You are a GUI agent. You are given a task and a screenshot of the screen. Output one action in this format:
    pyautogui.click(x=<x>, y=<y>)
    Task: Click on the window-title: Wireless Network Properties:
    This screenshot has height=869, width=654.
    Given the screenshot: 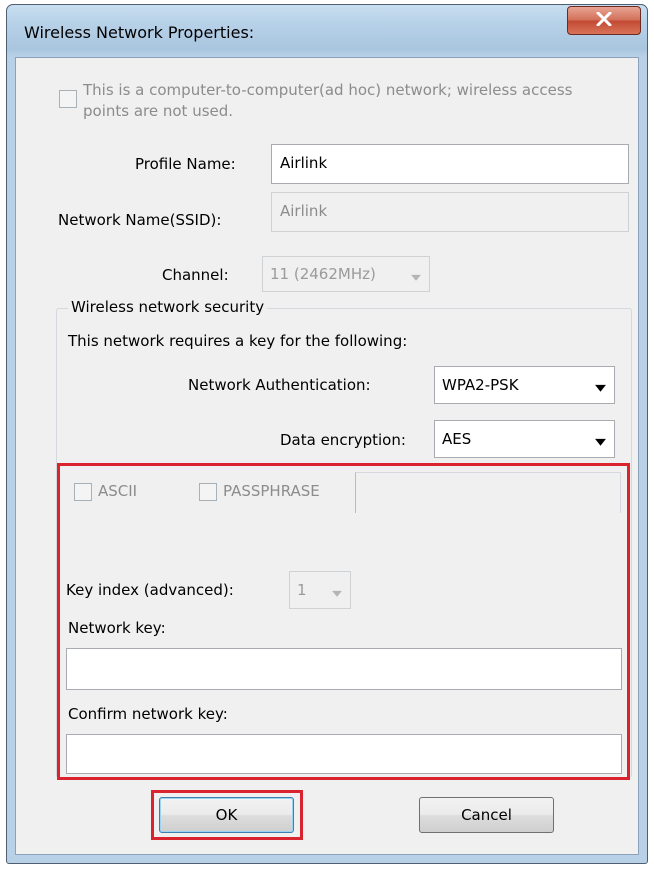 What is the action you would take?
    pyautogui.click(x=139, y=32)
    